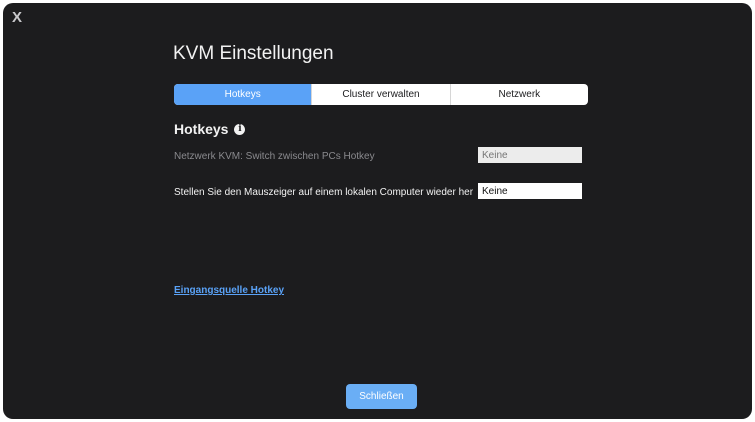  I want to click on close-icon: X, so click(17, 17).